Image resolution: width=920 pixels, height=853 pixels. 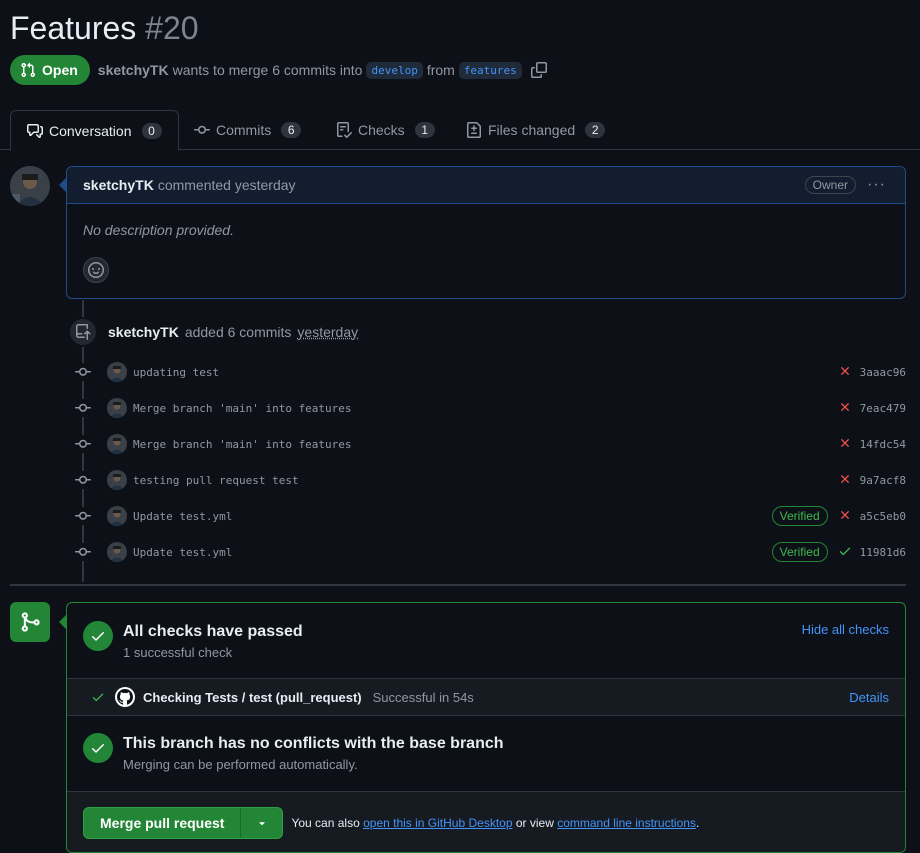 What do you see at coordinates (176, 372) in the screenshot?
I see `commit-message: updating test` at bounding box center [176, 372].